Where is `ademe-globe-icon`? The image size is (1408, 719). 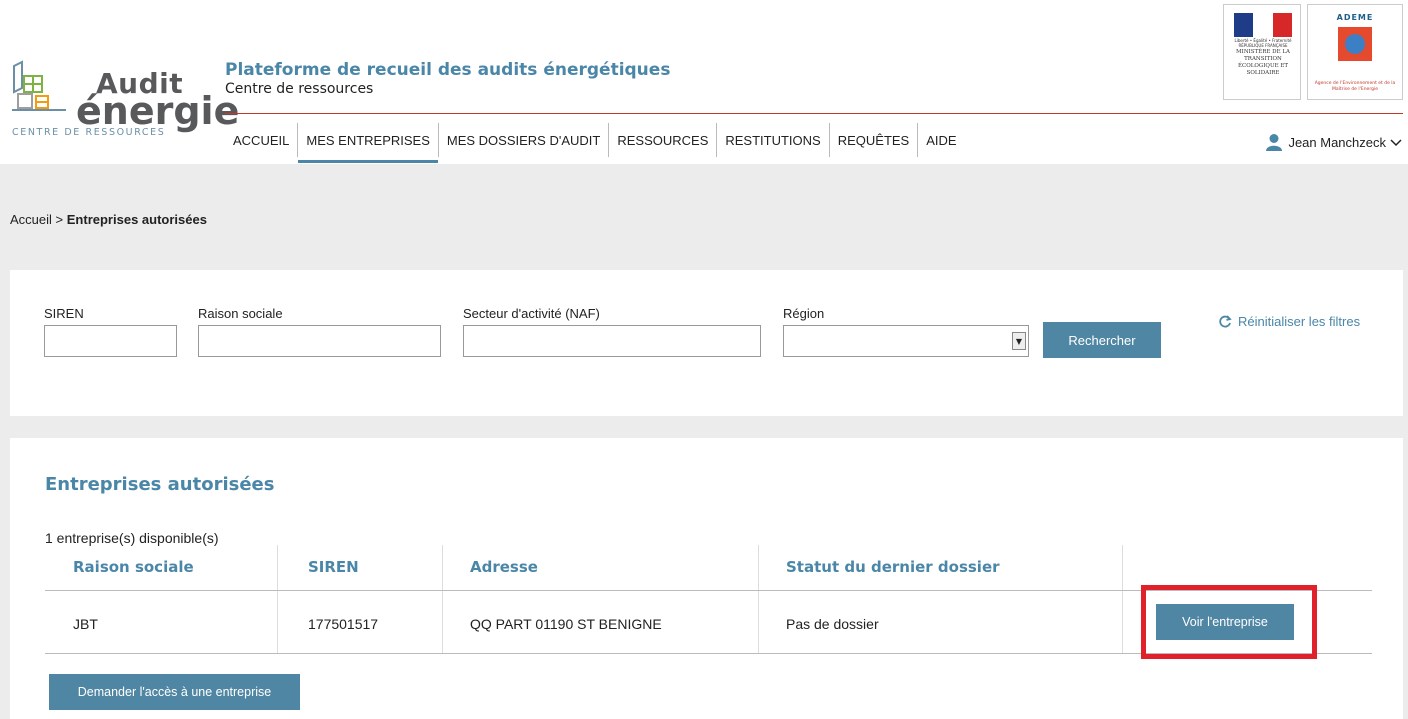
ademe-globe-icon is located at coordinates (1355, 44).